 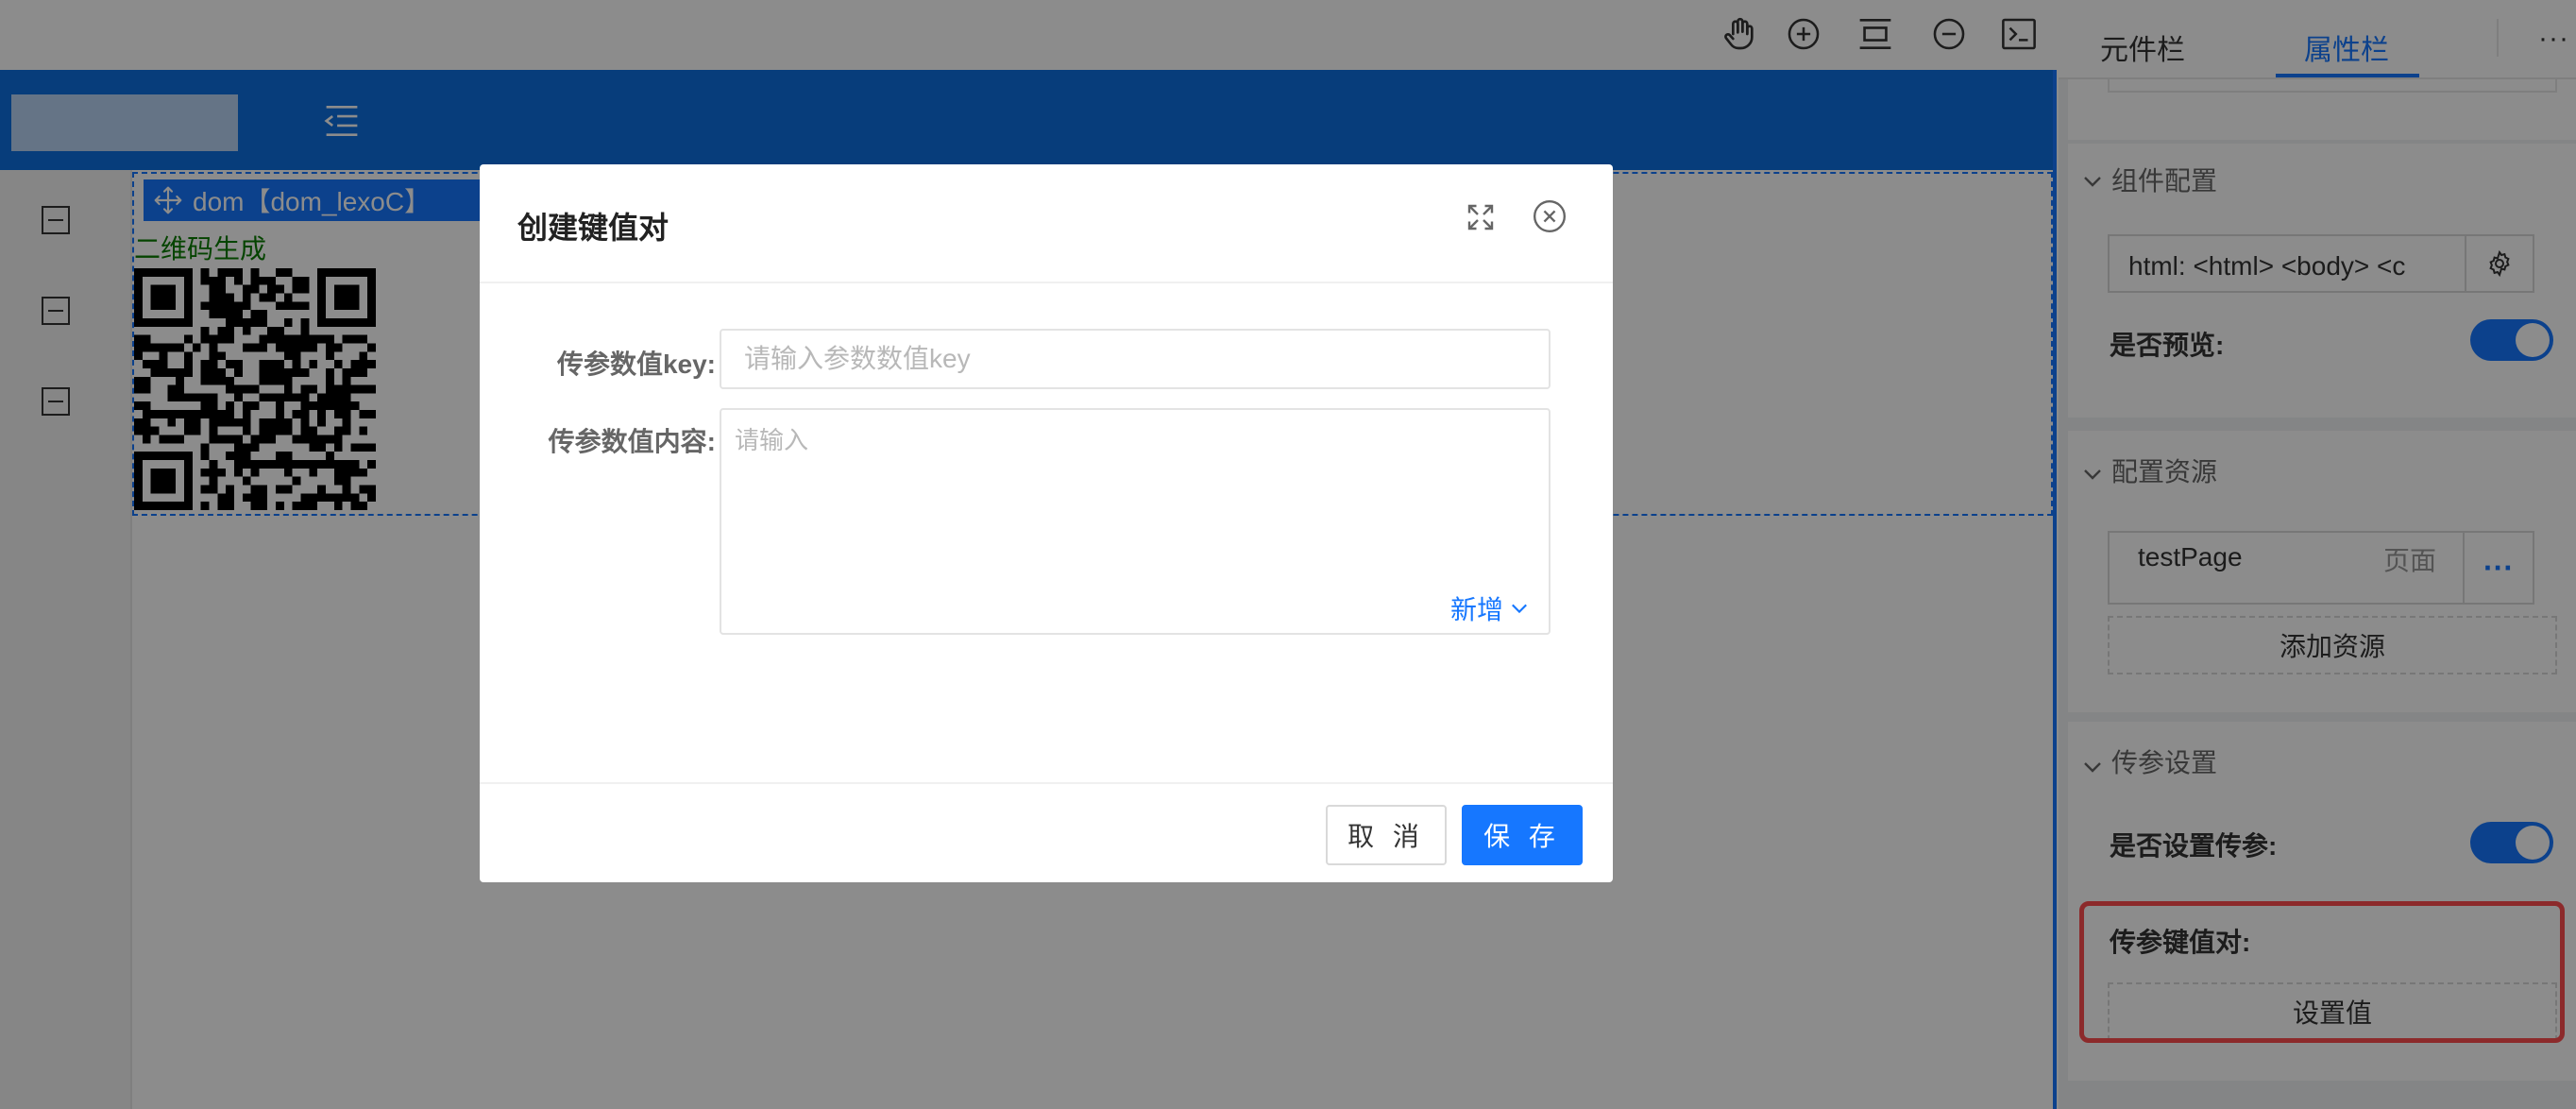 I want to click on add-link: 新增, so click(x=1489, y=608).